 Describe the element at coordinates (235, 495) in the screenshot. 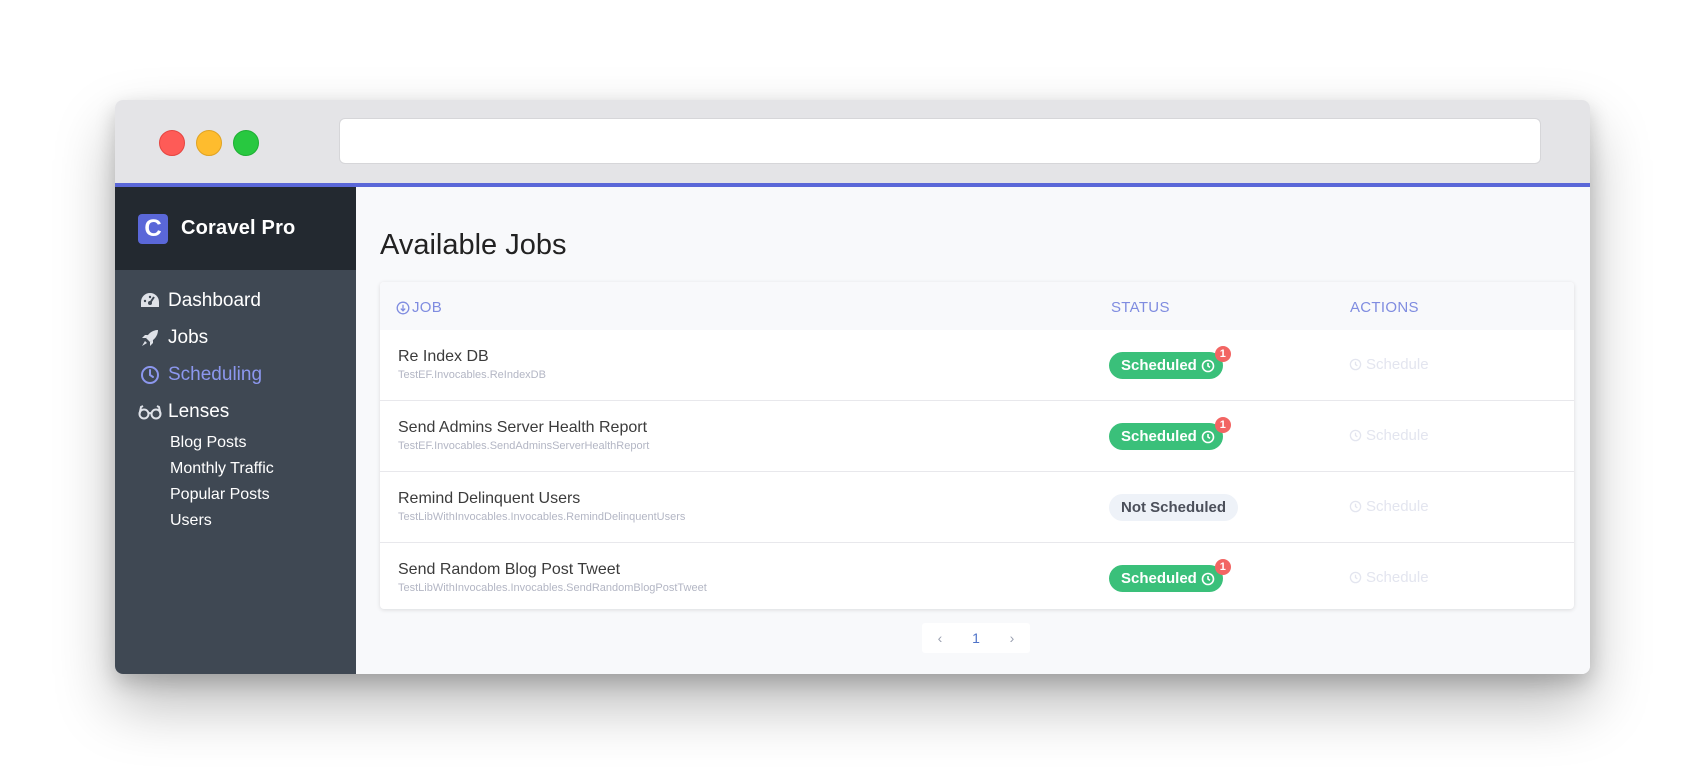

I see `lens-item-popular-posts: Popular Posts` at that location.